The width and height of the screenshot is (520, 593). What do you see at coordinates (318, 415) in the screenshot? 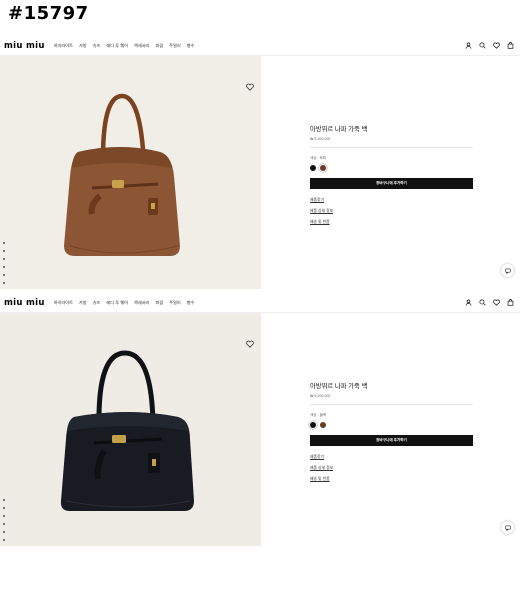
I see `color-label: 색상 : 블랙` at bounding box center [318, 415].